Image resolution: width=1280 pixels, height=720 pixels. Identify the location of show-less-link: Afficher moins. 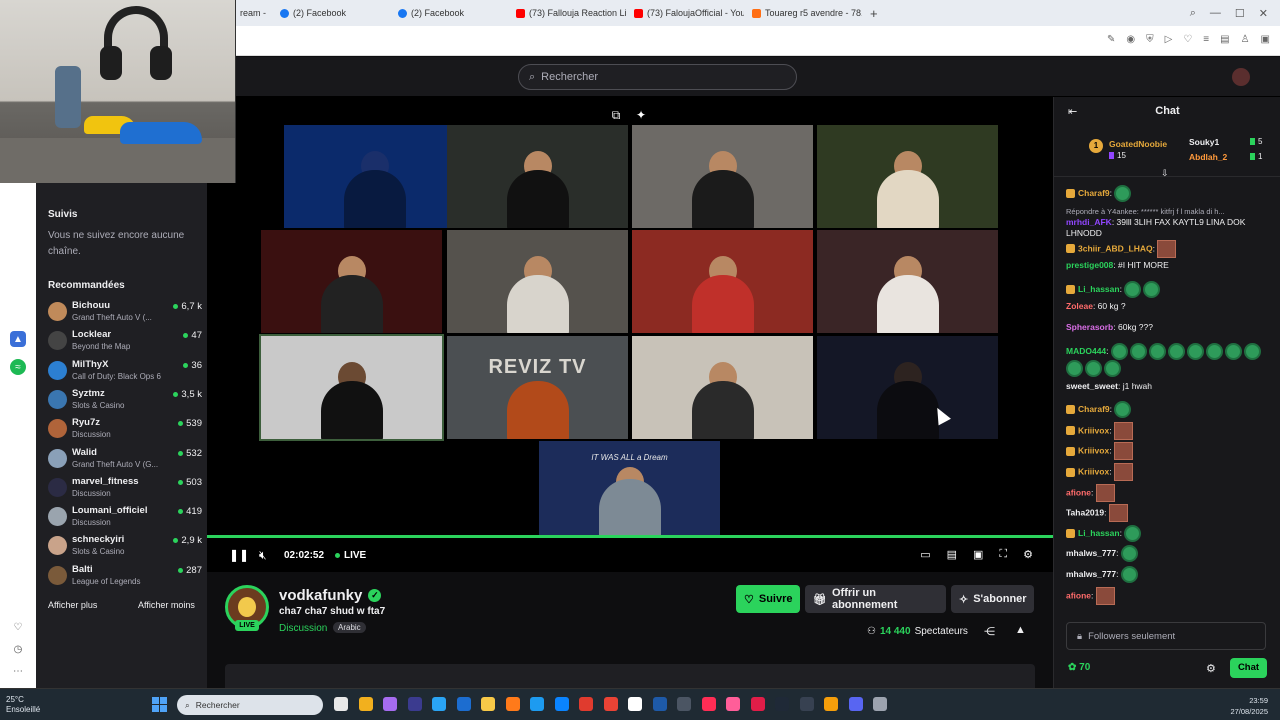
(166, 605).